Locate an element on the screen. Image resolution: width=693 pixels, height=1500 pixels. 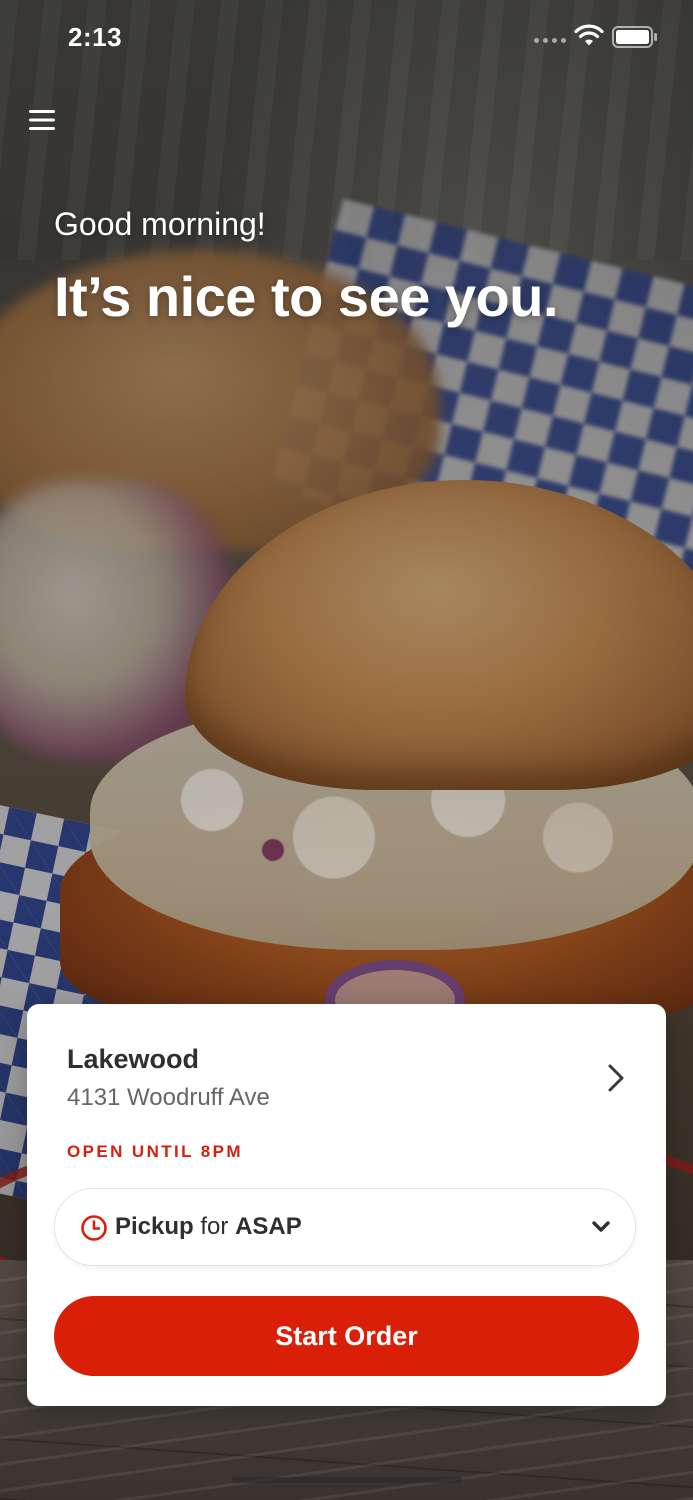
headline-text: It’s nice to see you. is located at coordinates (306, 296).